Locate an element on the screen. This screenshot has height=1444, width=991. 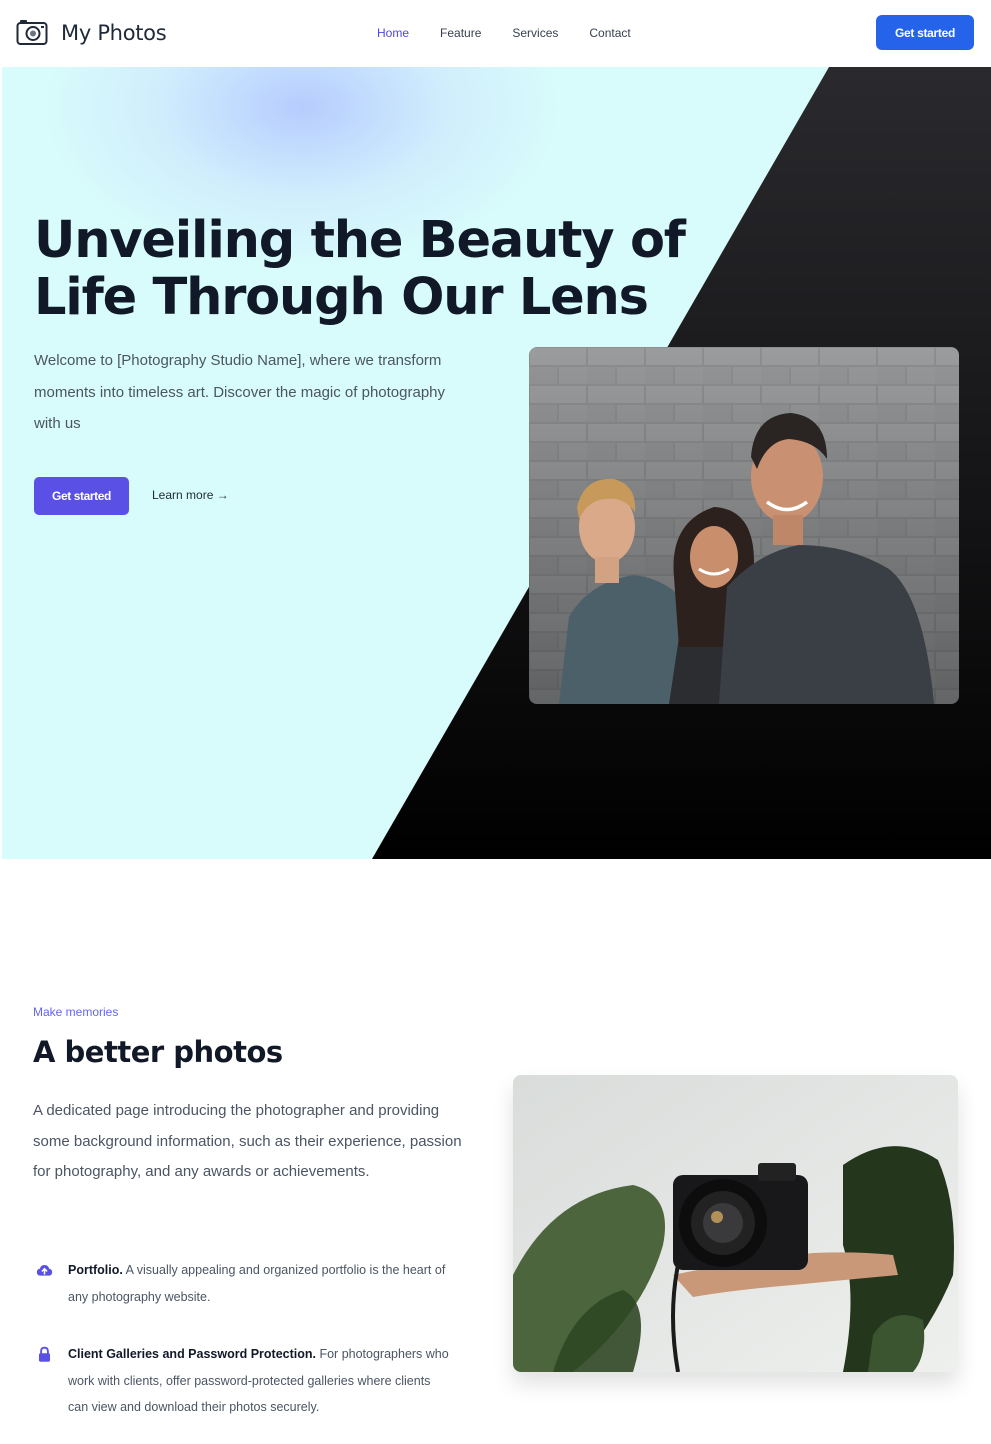
group-portrait-image is located at coordinates (744, 525).